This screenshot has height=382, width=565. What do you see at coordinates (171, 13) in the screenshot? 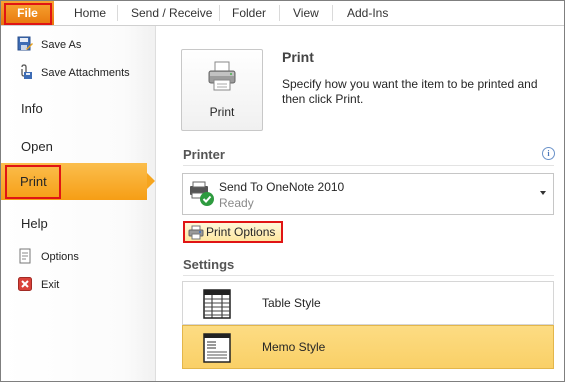
I see `tab-send-receive: Send / Receive` at bounding box center [171, 13].